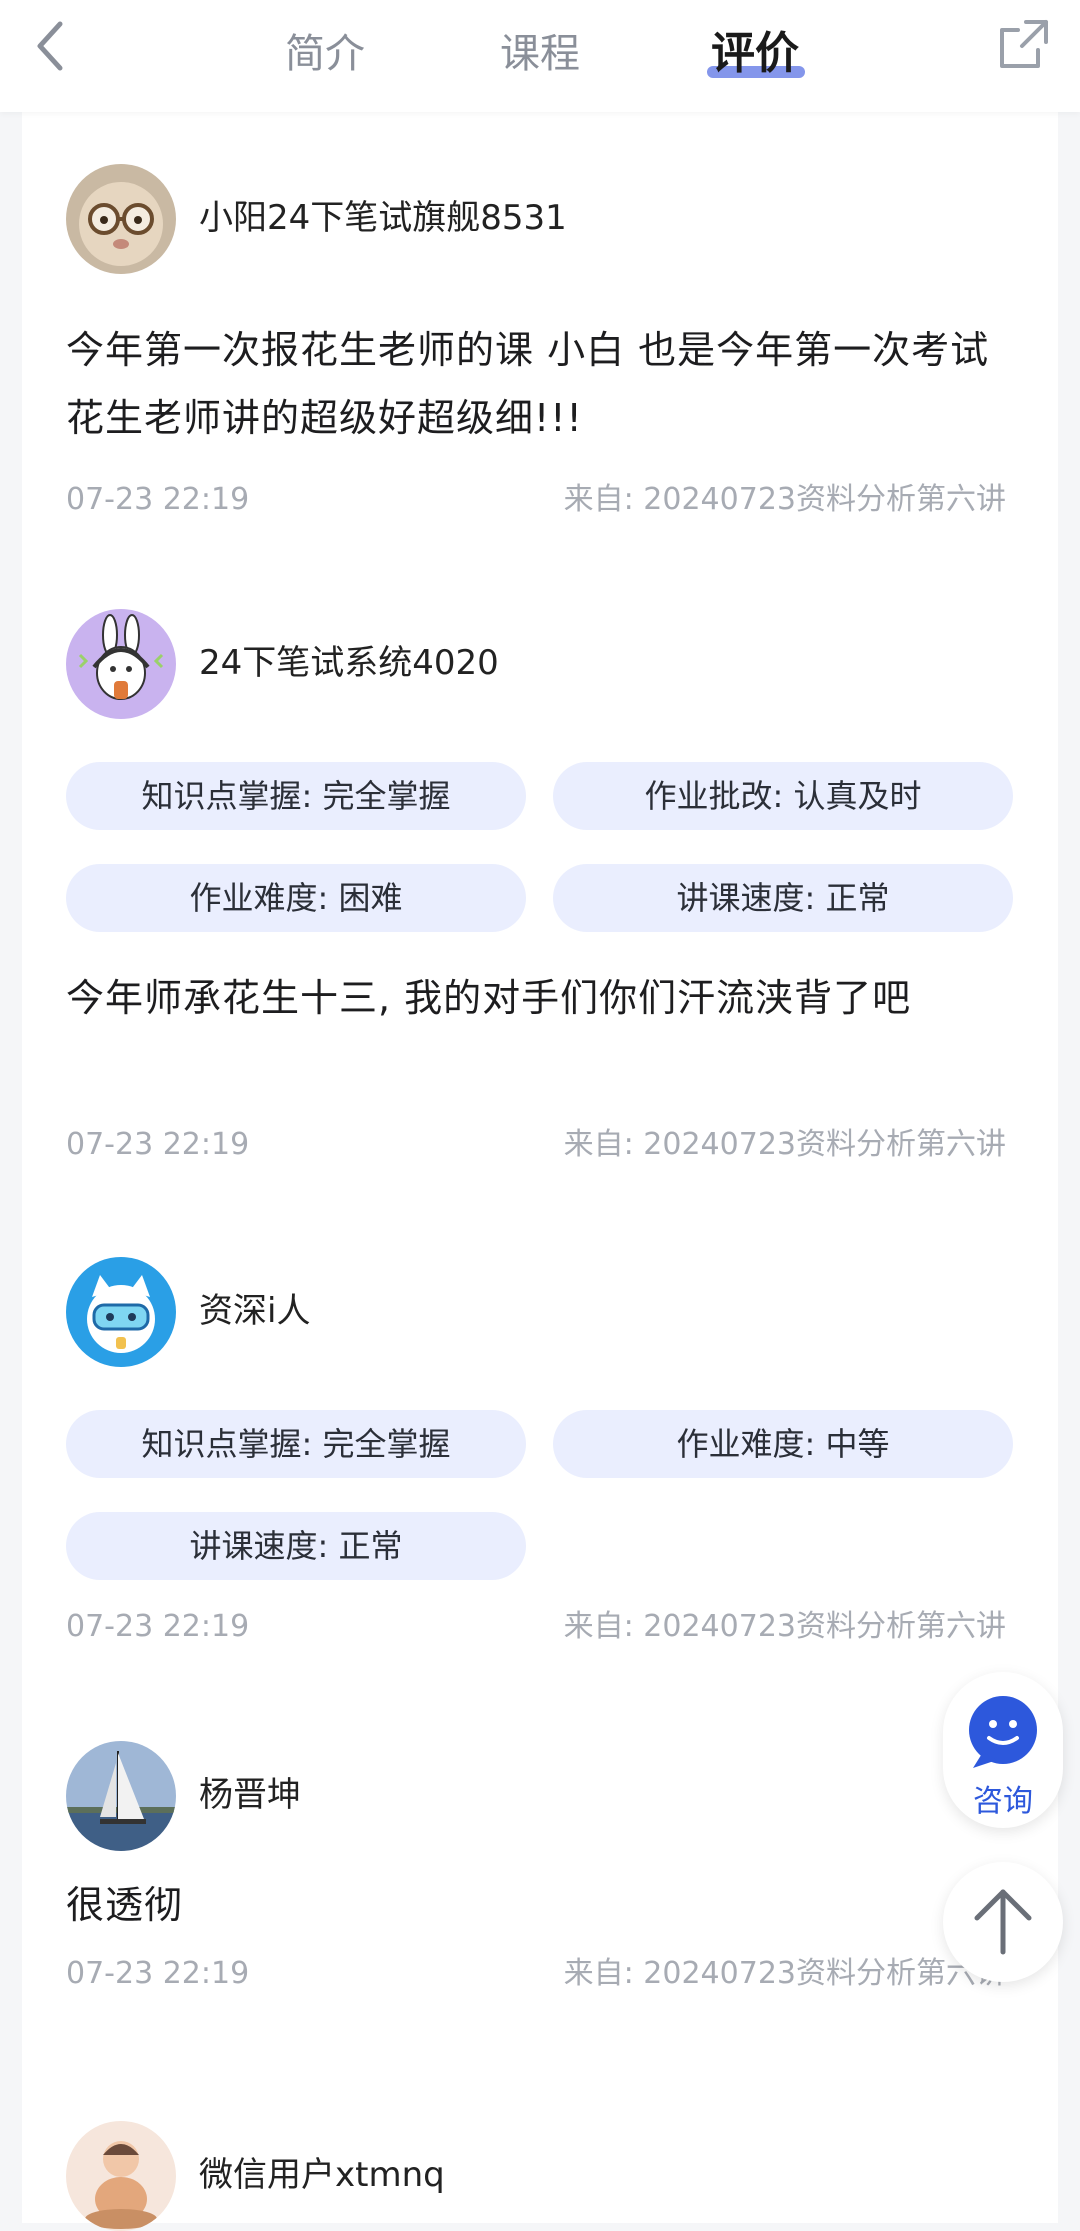 This screenshot has width=1080, height=2231. I want to click on bunny-avatar-image, so click(121, 664).